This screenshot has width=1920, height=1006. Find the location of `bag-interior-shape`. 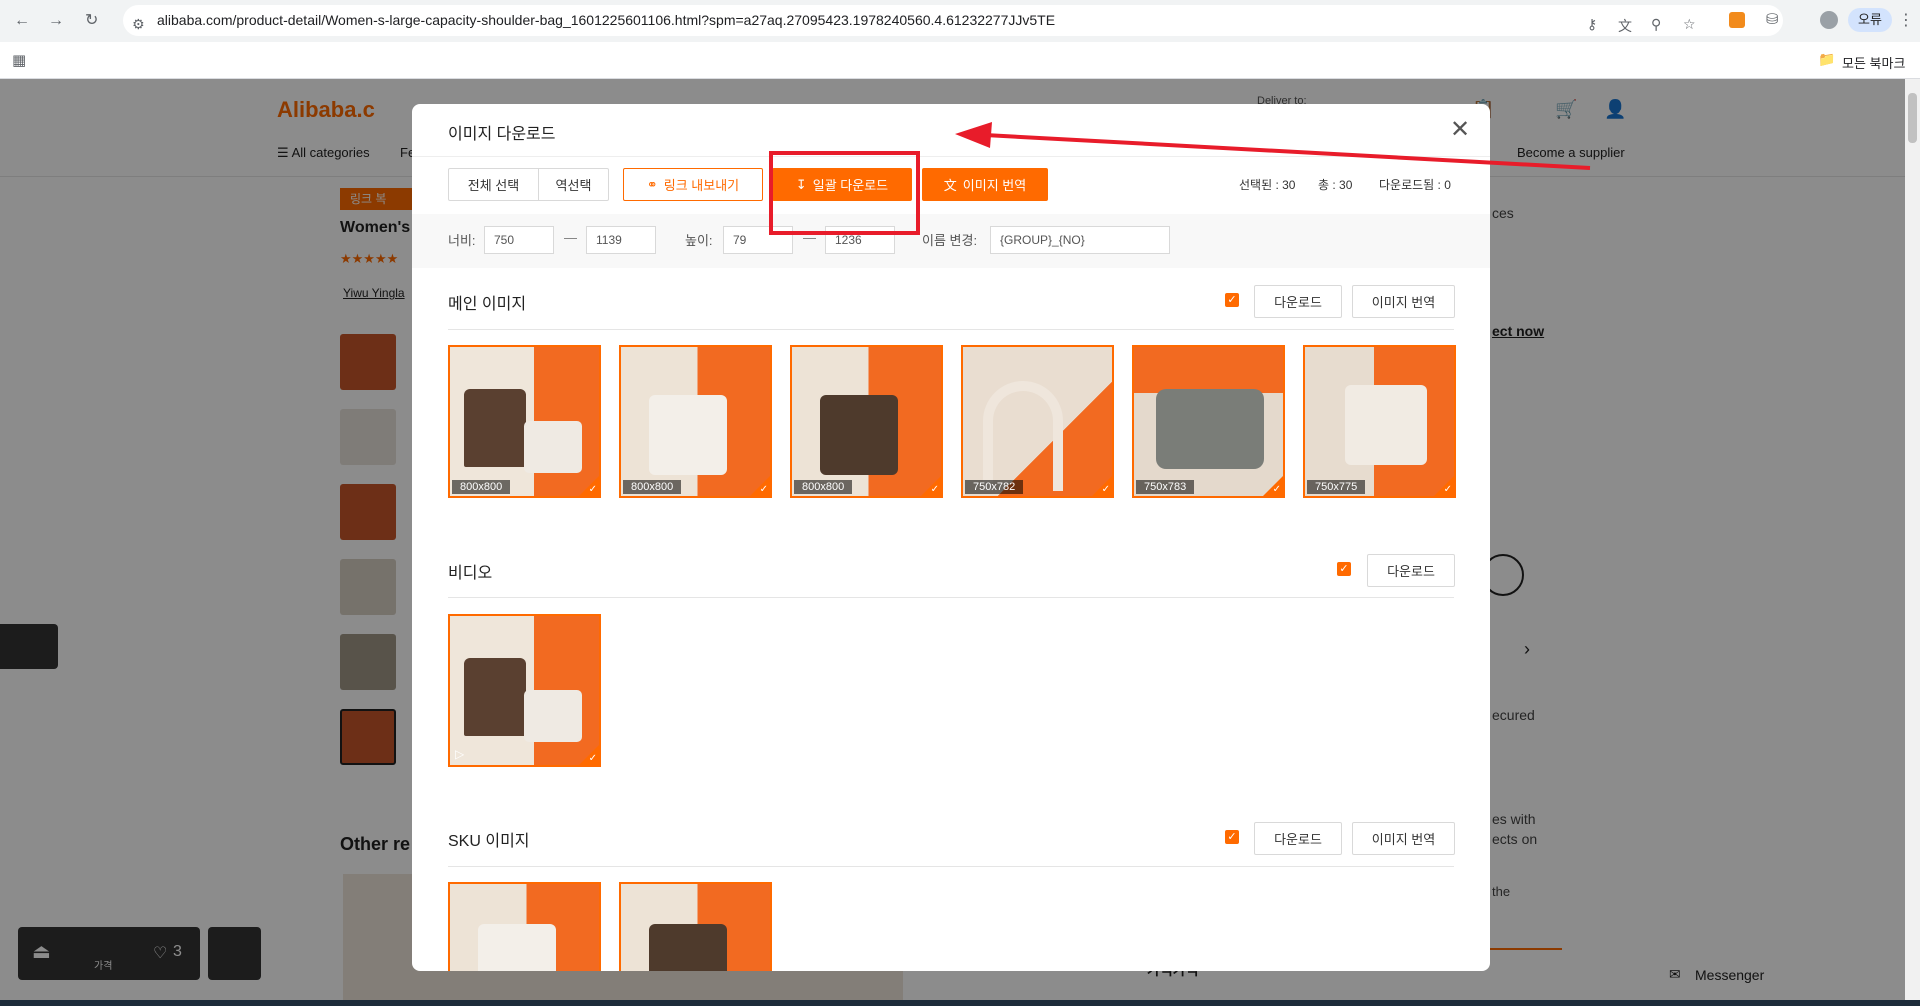

bag-interior-shape is located at coordinates (1210, 429).